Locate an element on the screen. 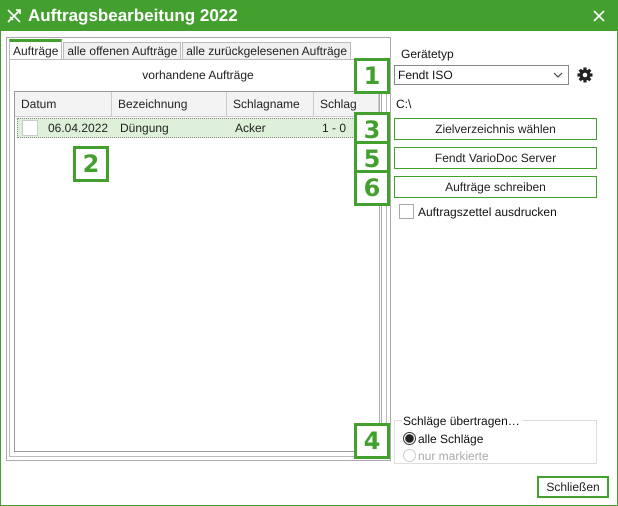 The height and width of the screenshot is (506, 618). action-button: Fendt VarioDoc Server is located at coordinates (495, 158).